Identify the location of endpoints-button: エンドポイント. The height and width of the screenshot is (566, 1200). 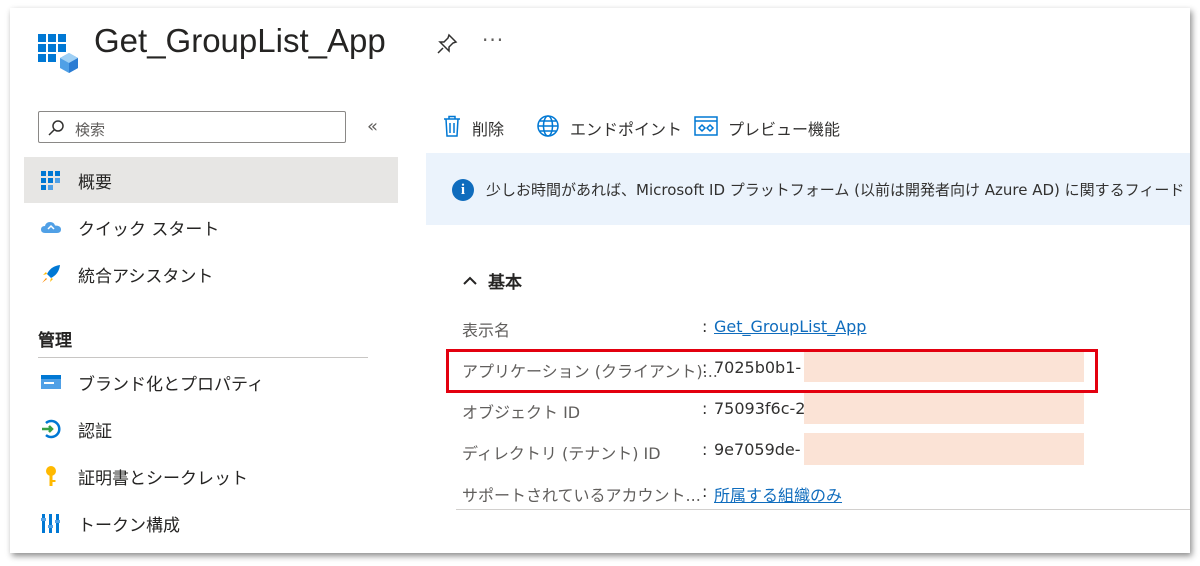
(609, 128).